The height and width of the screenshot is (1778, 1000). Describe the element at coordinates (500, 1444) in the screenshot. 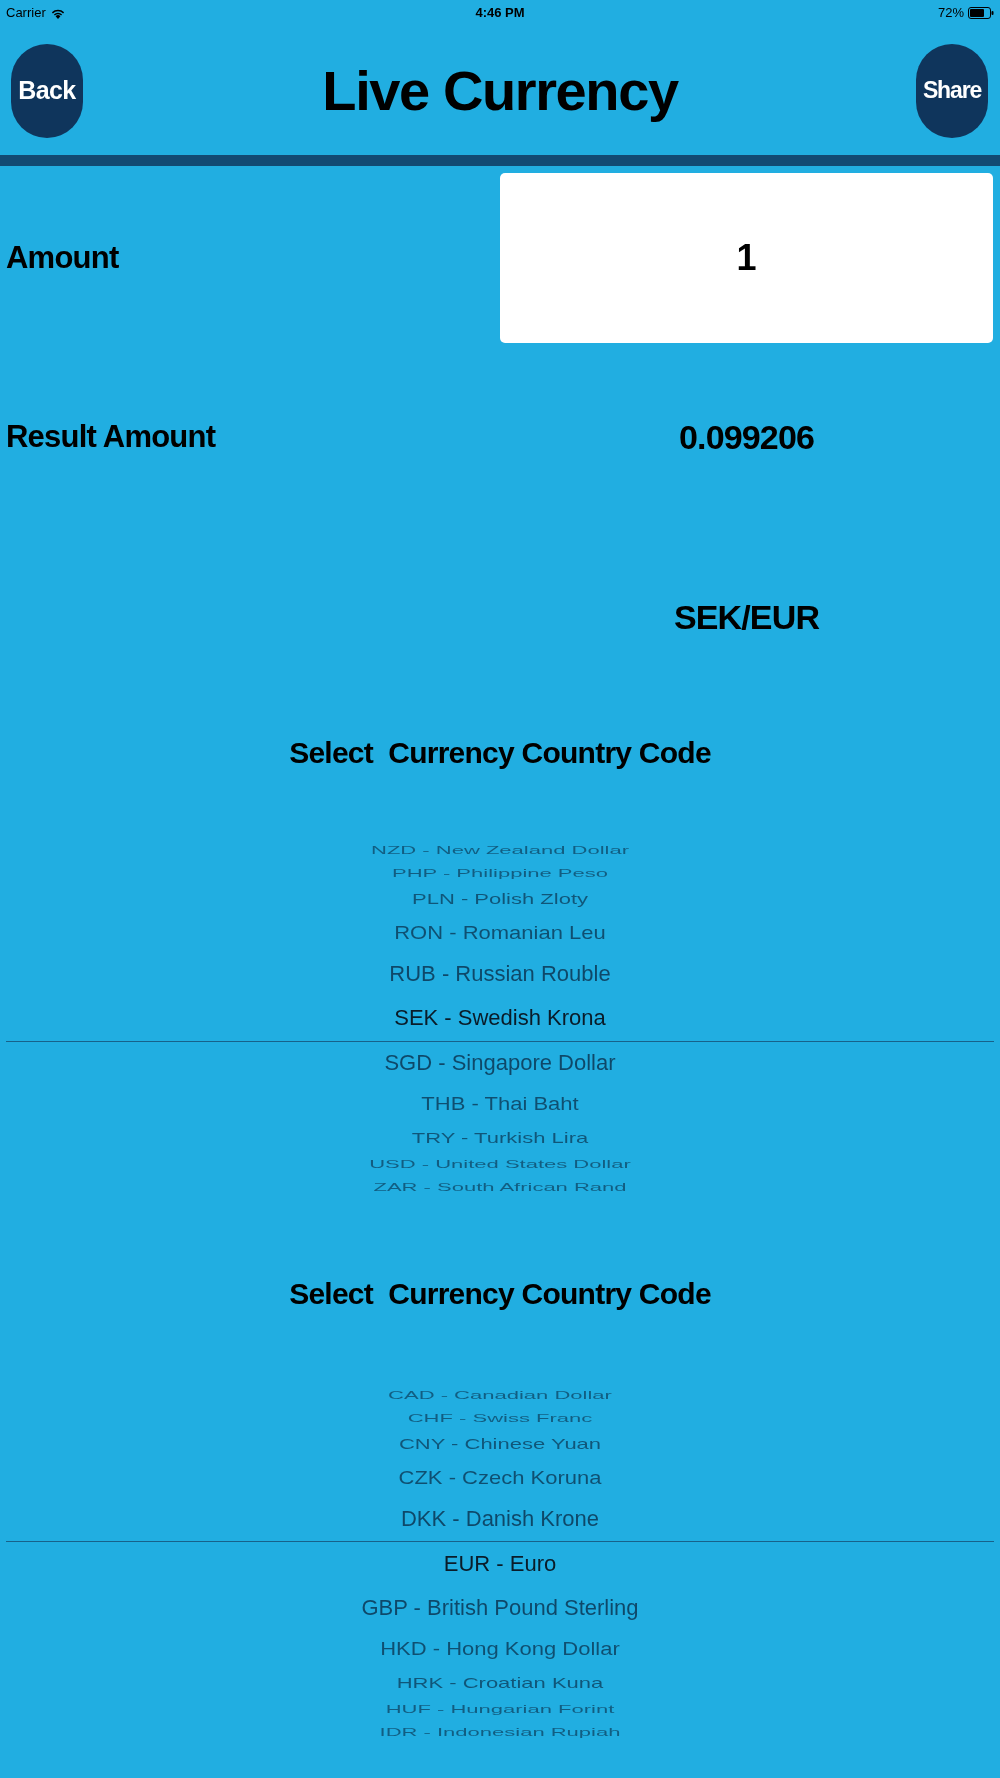

I see `currency-option: CNY - Chinese Yuan` at that location.